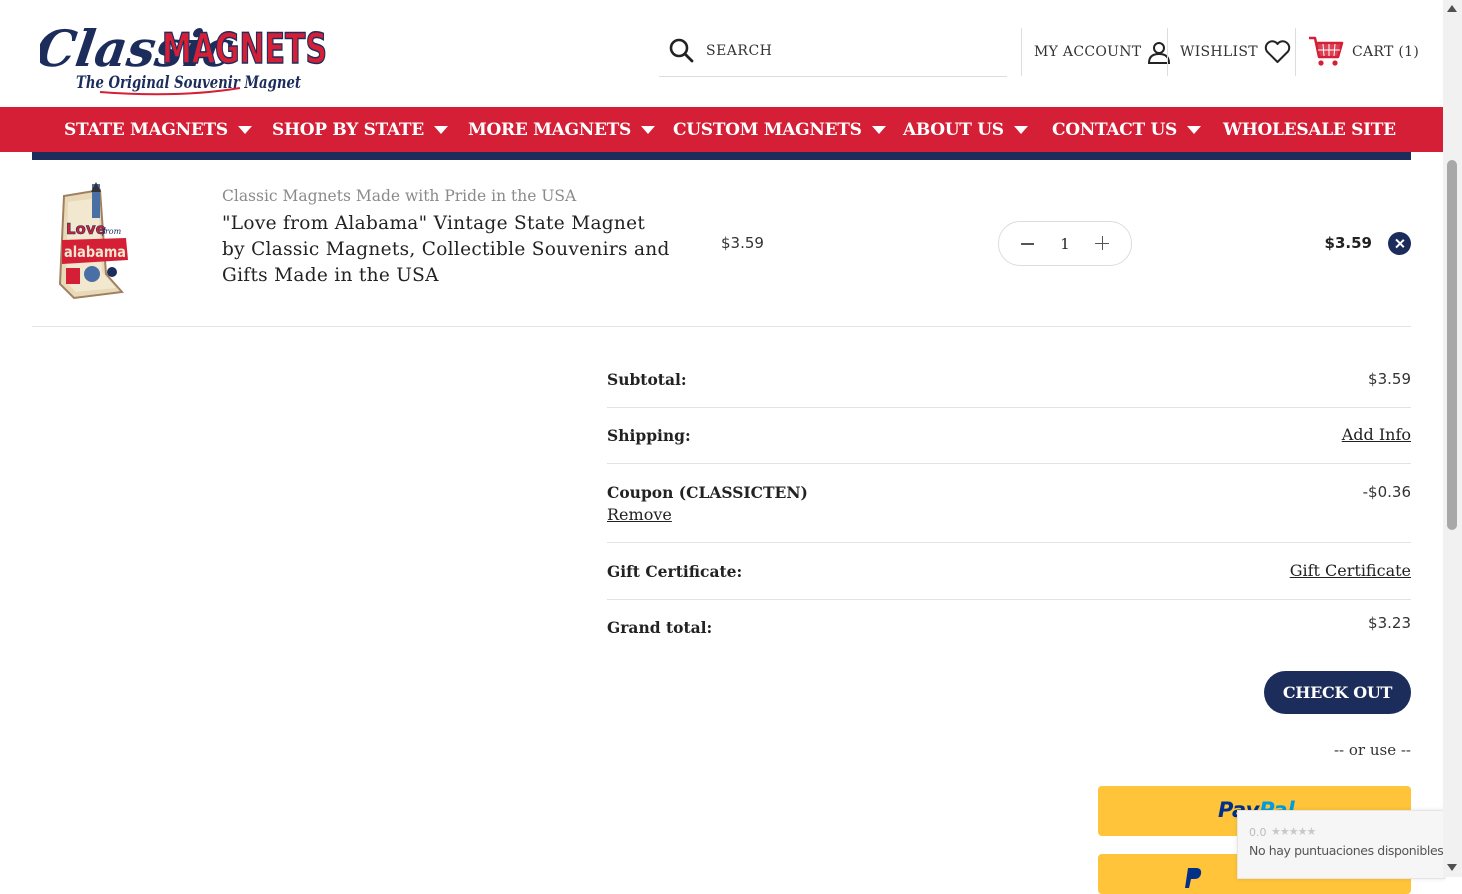  I want to click on nav-label: SHOP BY STATE, so click(348, 129).